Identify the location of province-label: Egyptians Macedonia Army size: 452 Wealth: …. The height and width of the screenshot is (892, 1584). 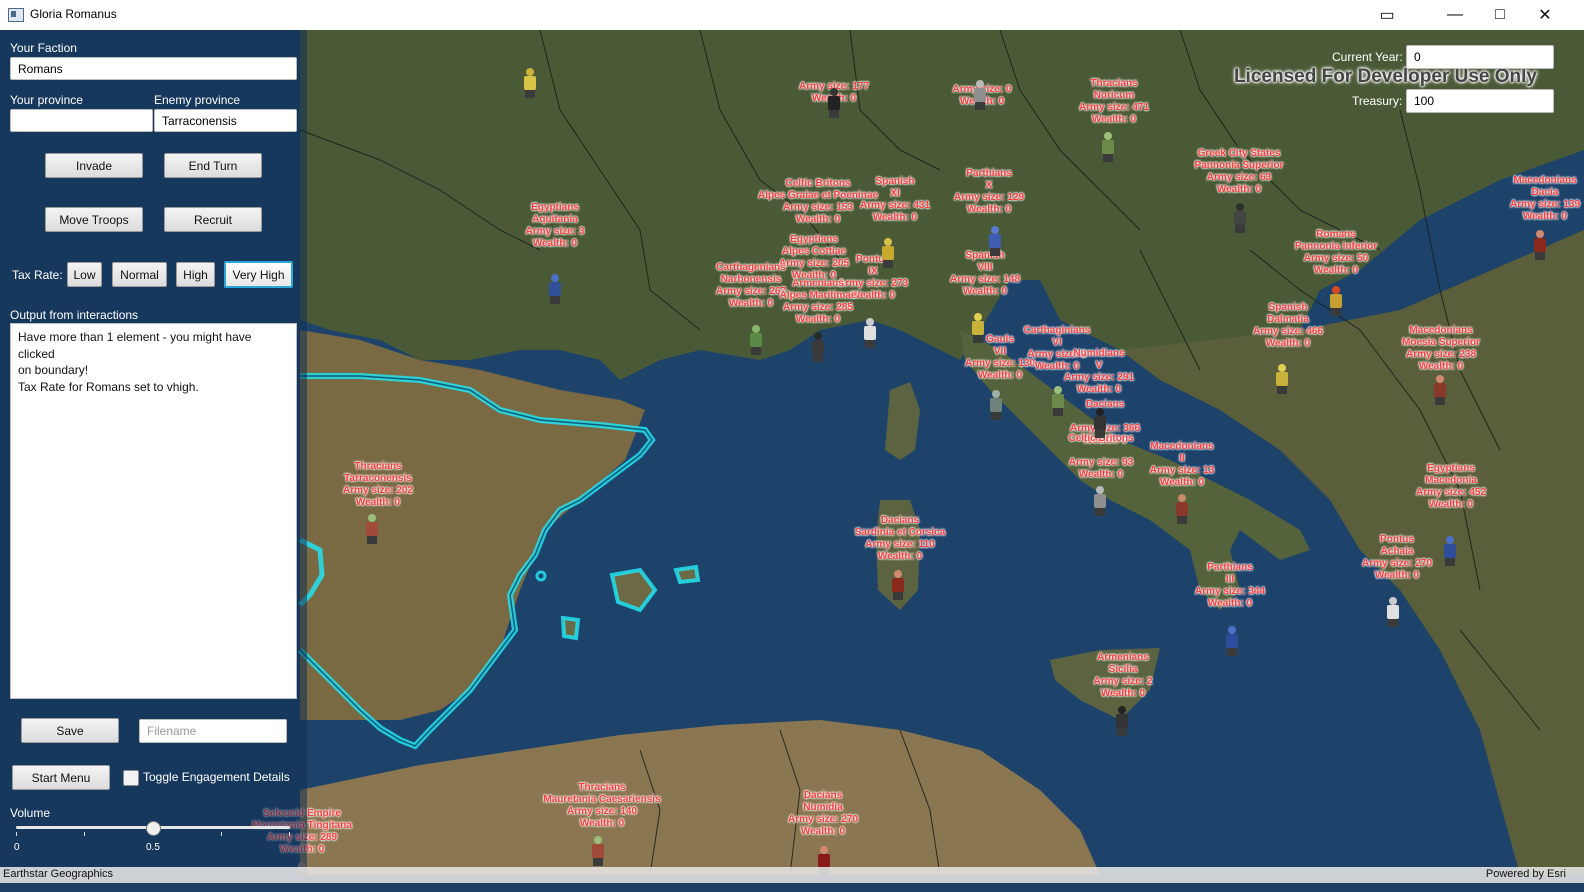
(1451, 487).